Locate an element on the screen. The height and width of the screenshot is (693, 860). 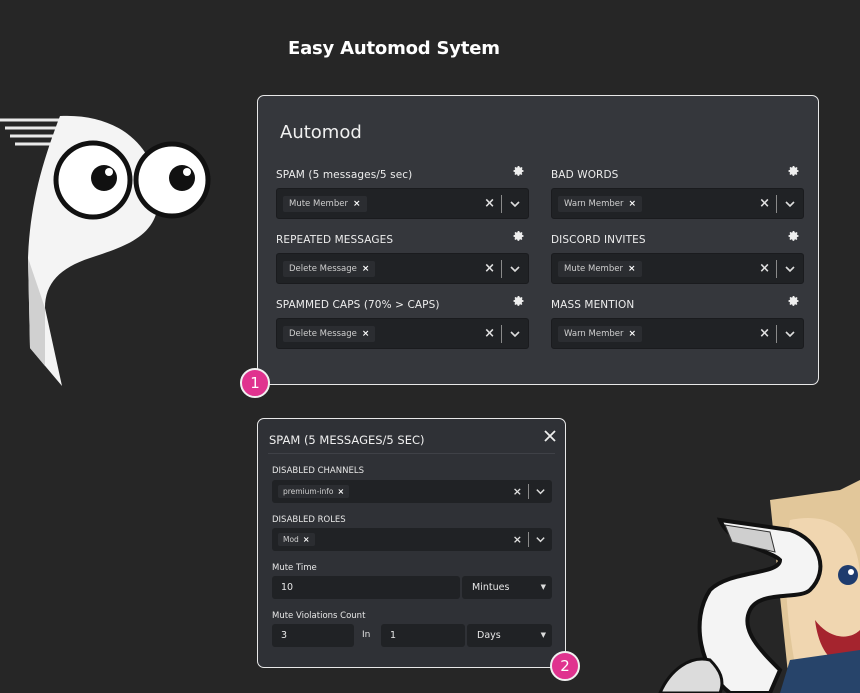
disabled-channels-label: DISABLED CHANNELS is located at coordinates (318, 471).